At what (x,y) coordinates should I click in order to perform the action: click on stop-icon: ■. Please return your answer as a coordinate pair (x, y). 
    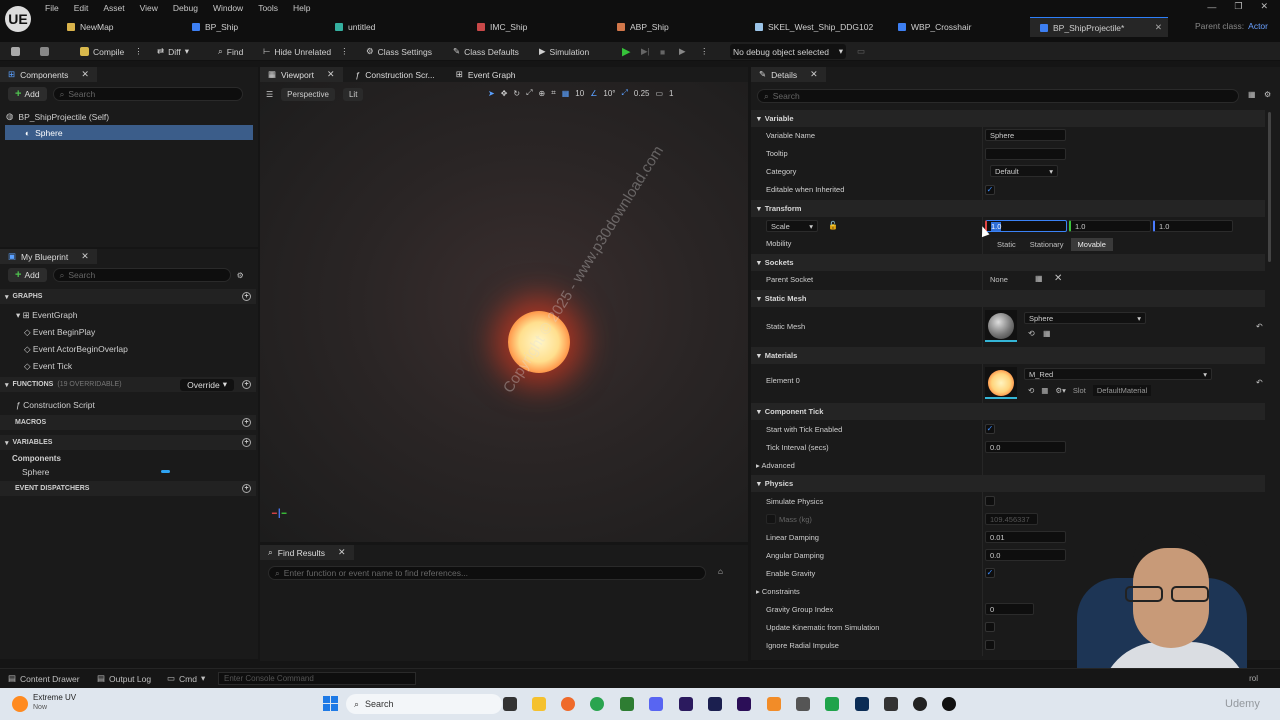
    Looking at the image, I should click on (662, 51).